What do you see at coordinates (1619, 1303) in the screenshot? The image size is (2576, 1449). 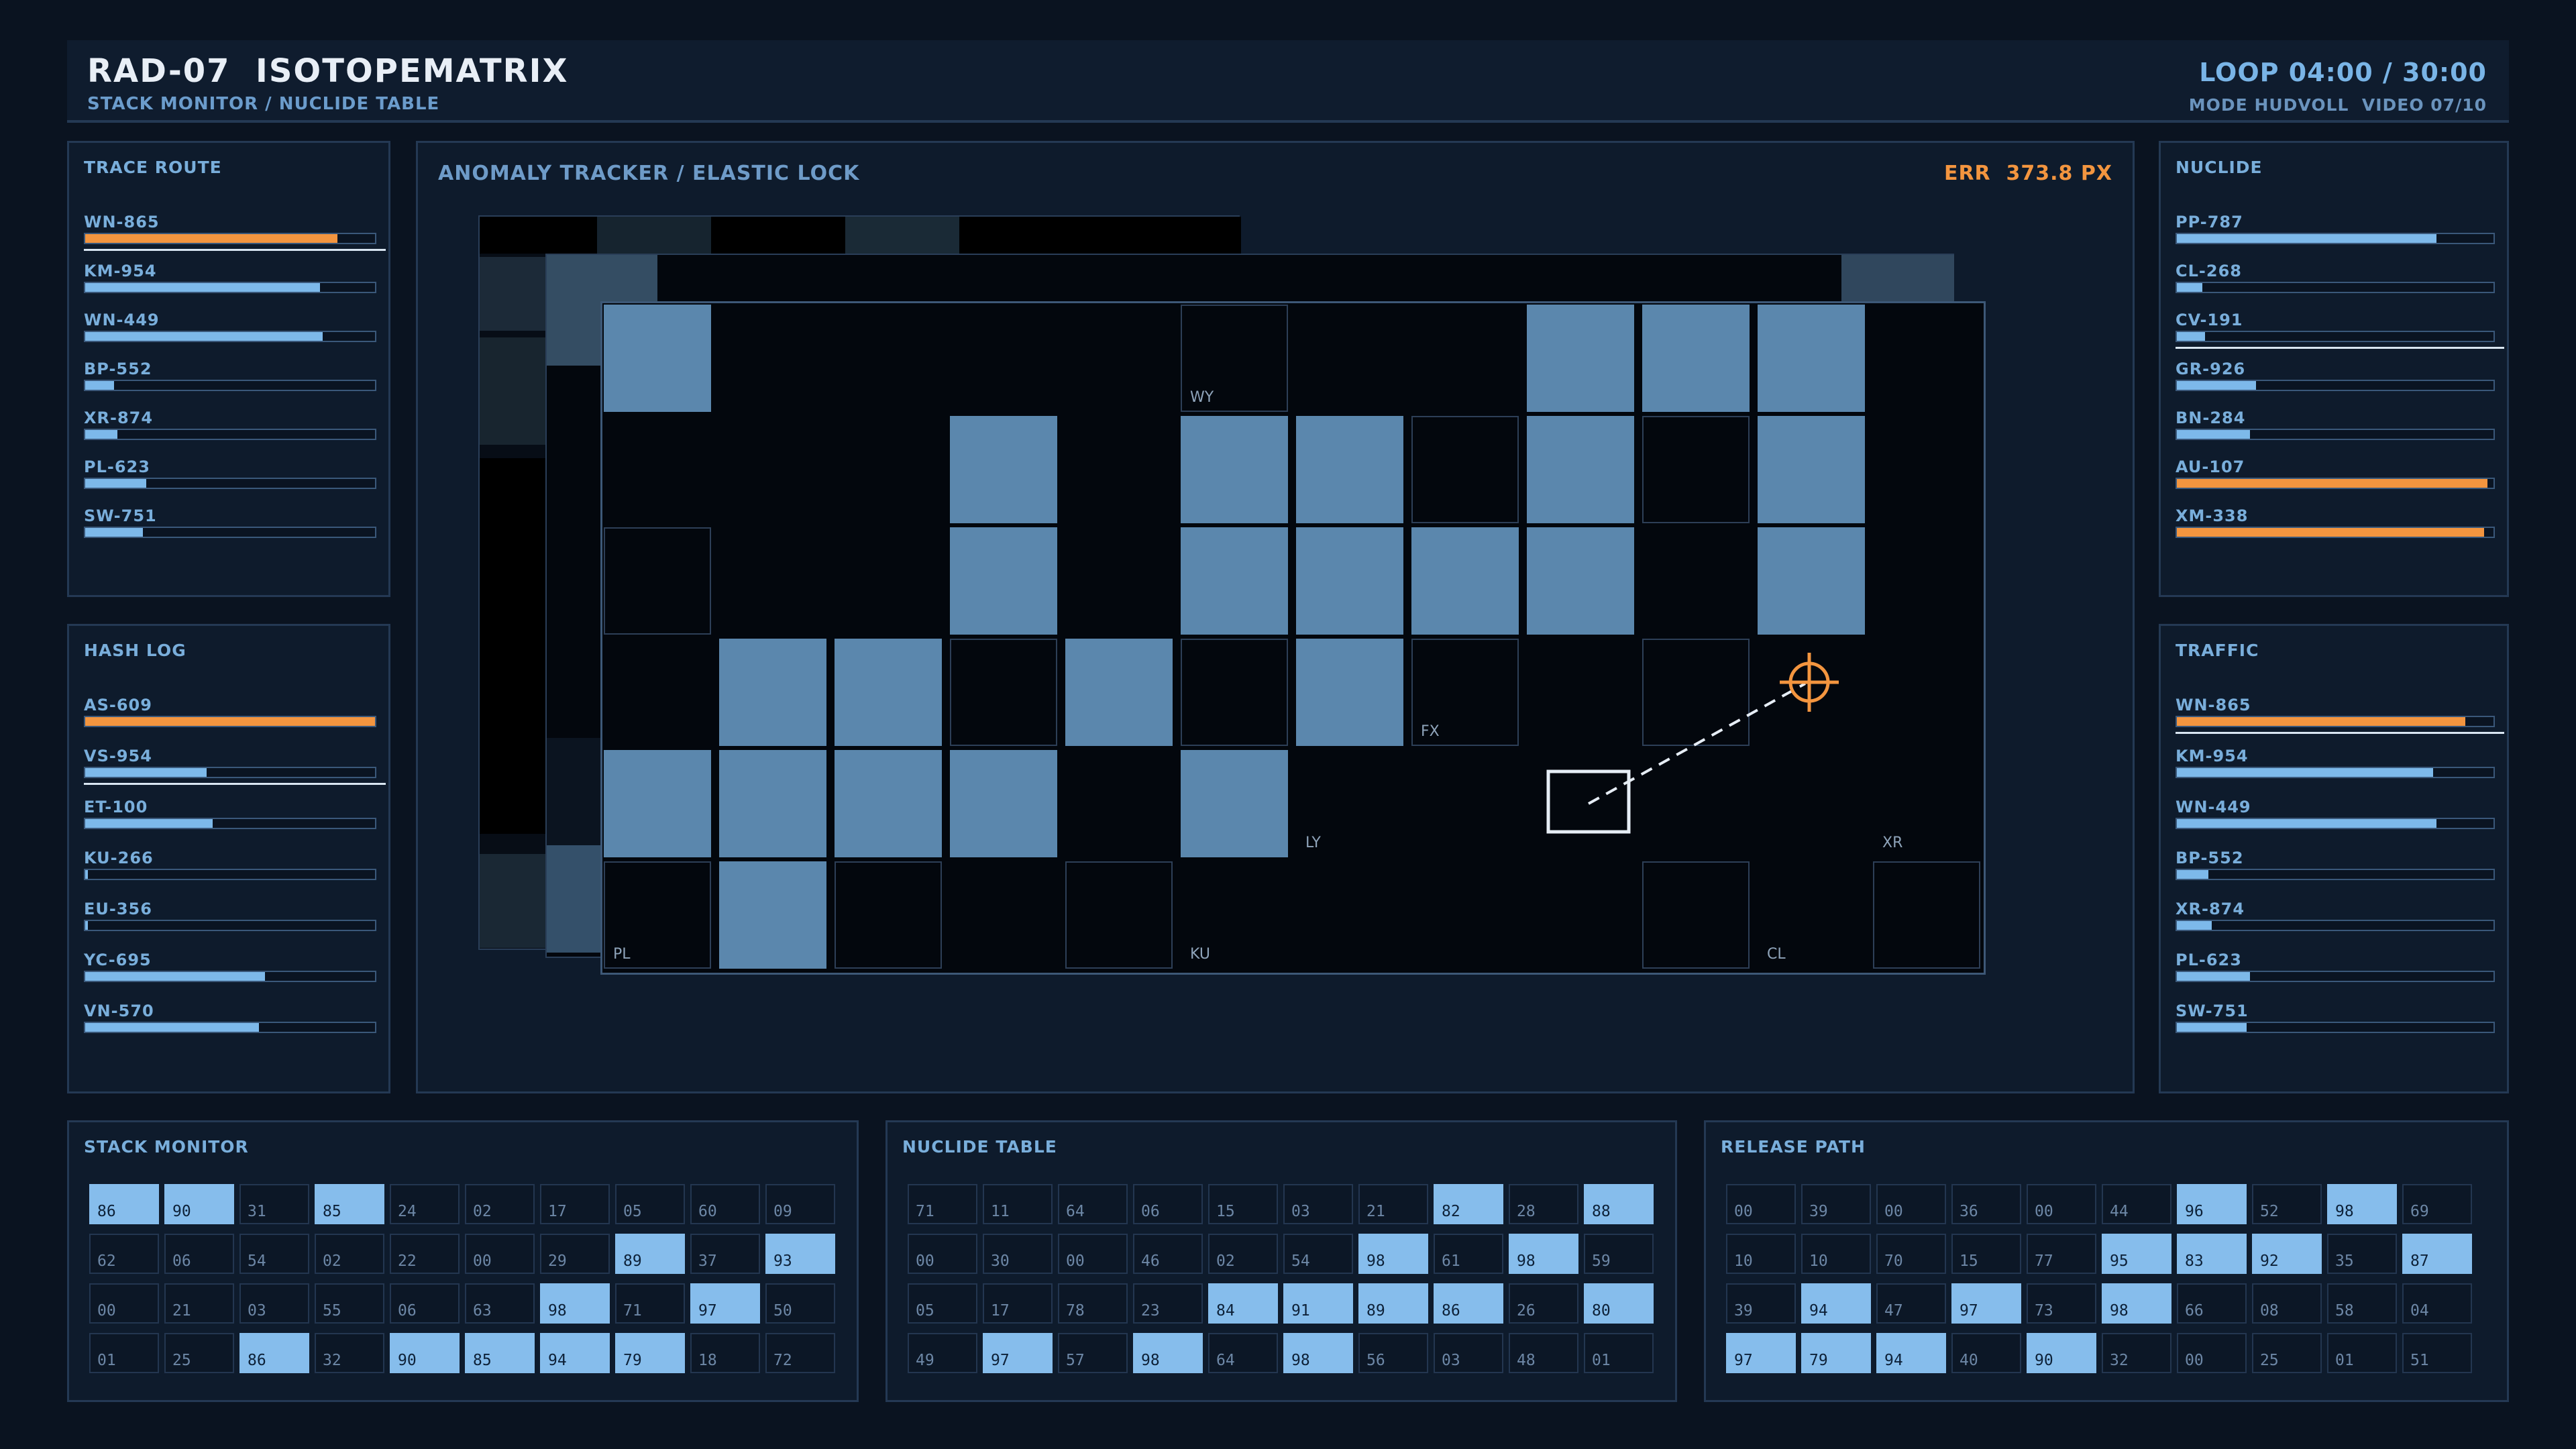 I see `table-cell: 80` at bounding box center [1619, 1303].